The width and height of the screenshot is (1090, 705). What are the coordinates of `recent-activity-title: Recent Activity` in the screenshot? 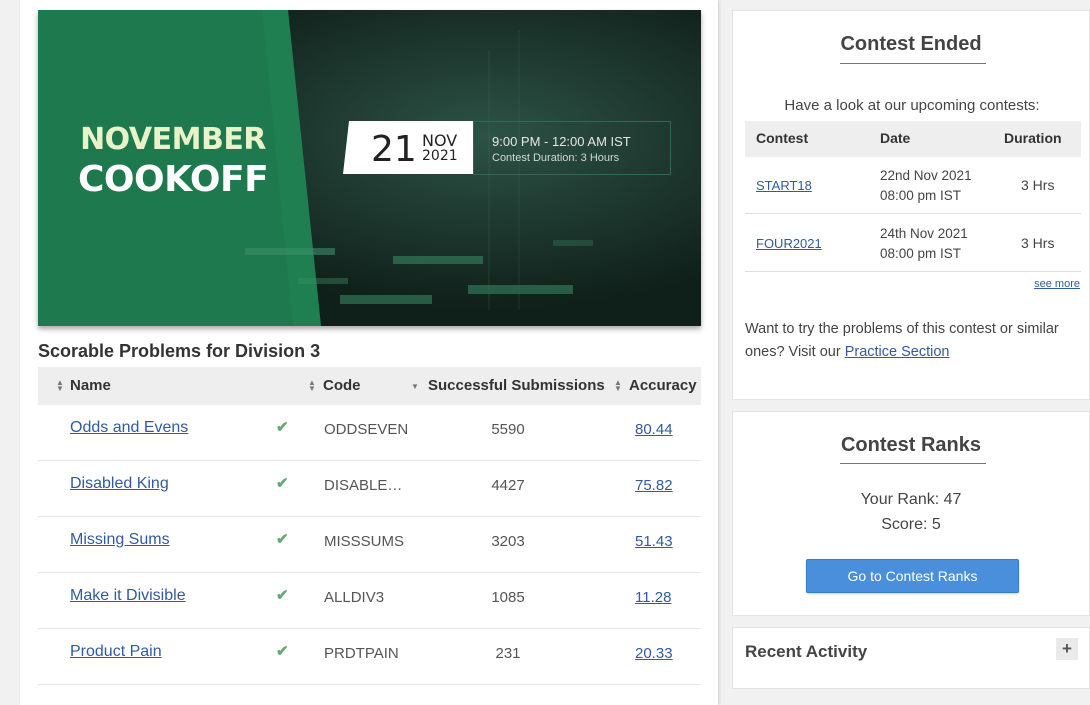 It's located at (806, 651).